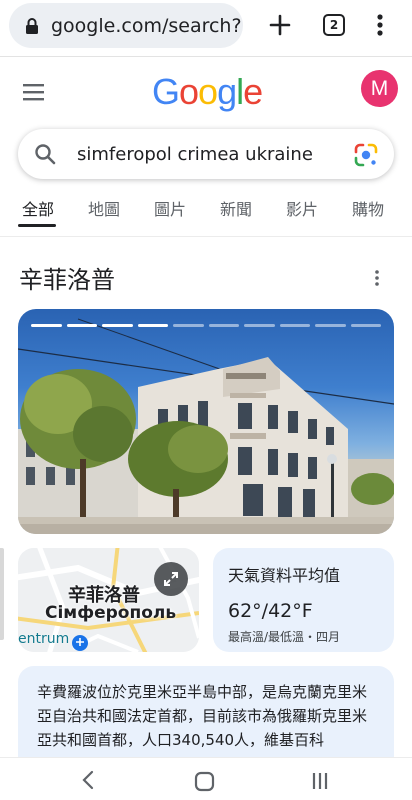 The width and height of the screenshot is (412, 800). What do you see at coordinates (206, 216) in the screenshot?
I see `search-tabs: 全部 地圖 圖片 新聞 影片 購物` at bounding box center [206, 216].